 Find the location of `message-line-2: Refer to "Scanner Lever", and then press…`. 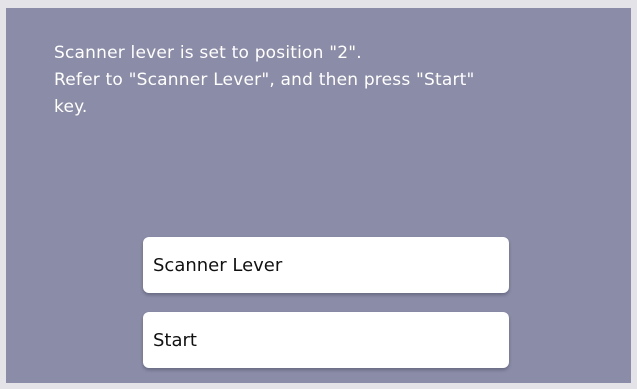

message-line-2: Refer to "Scanner Lever", and then press… is located at coordinates (264, 80).